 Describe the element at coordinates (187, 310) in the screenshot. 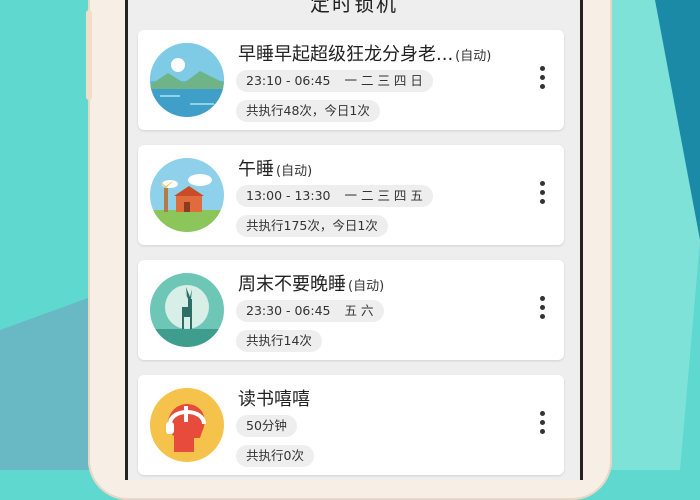

I see `deer-moon-icon` at that location.